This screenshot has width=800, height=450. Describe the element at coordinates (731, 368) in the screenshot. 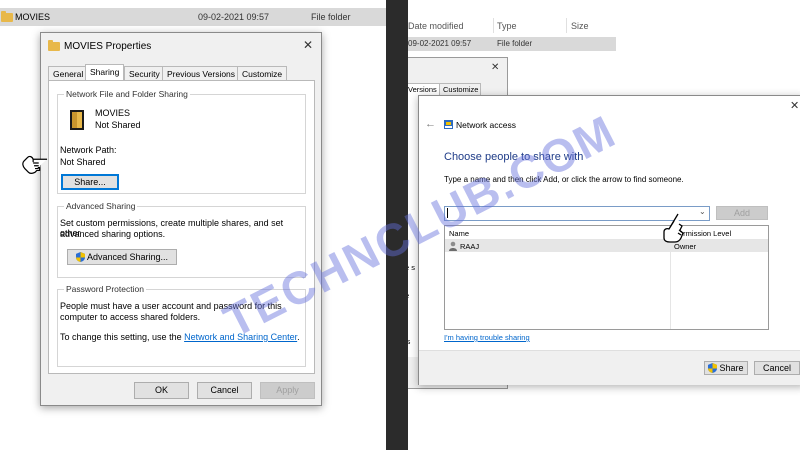

I see `share-button-label: Share` at that location.